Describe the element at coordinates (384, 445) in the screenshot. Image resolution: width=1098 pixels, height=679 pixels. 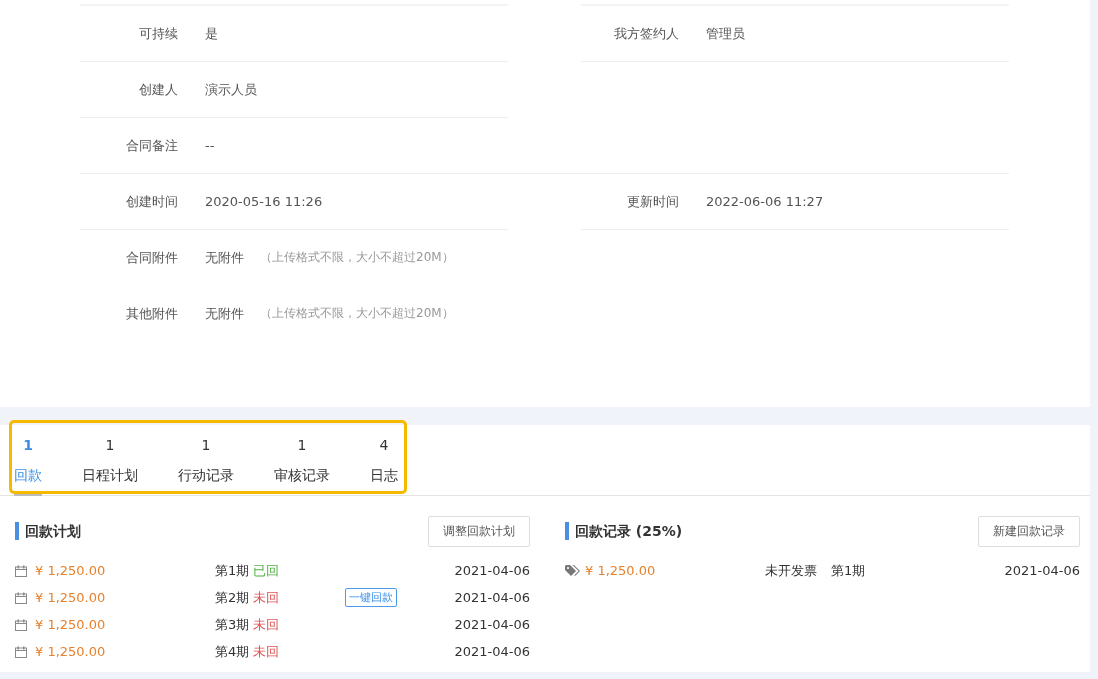
I see `tab-count: 4` at that location.